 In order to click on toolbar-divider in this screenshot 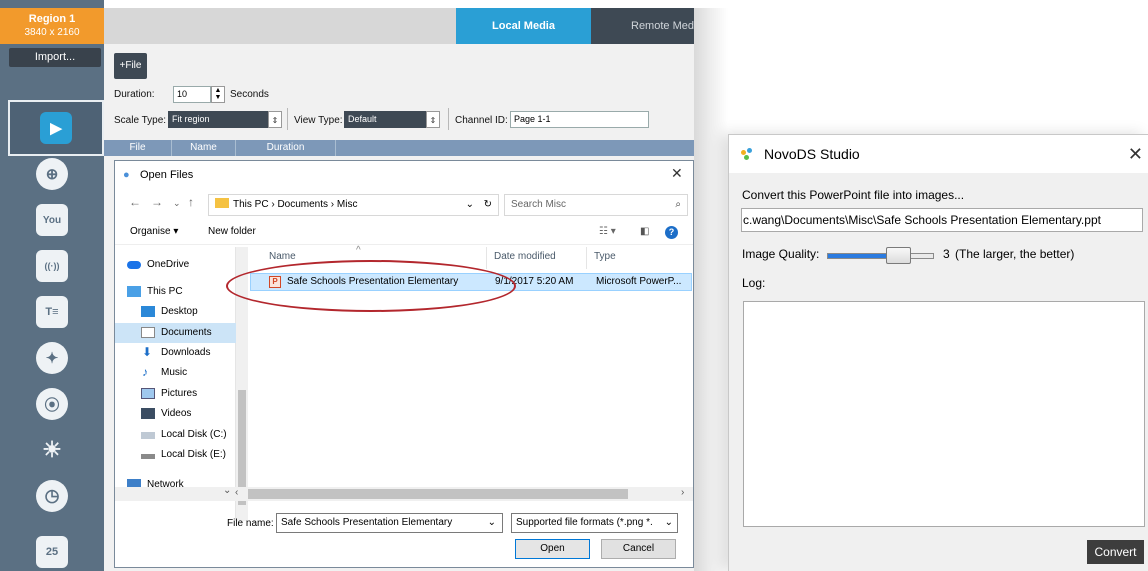, I will do `click(448, 119)`.